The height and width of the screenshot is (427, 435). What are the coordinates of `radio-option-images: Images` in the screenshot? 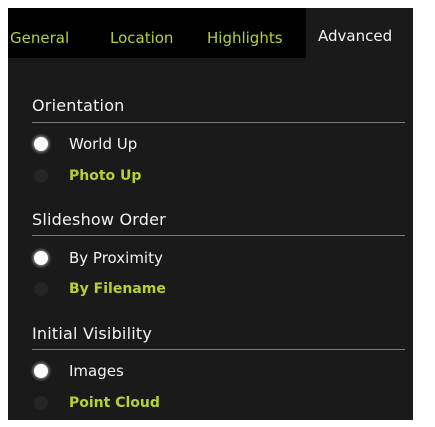 It's located at (134, 372).